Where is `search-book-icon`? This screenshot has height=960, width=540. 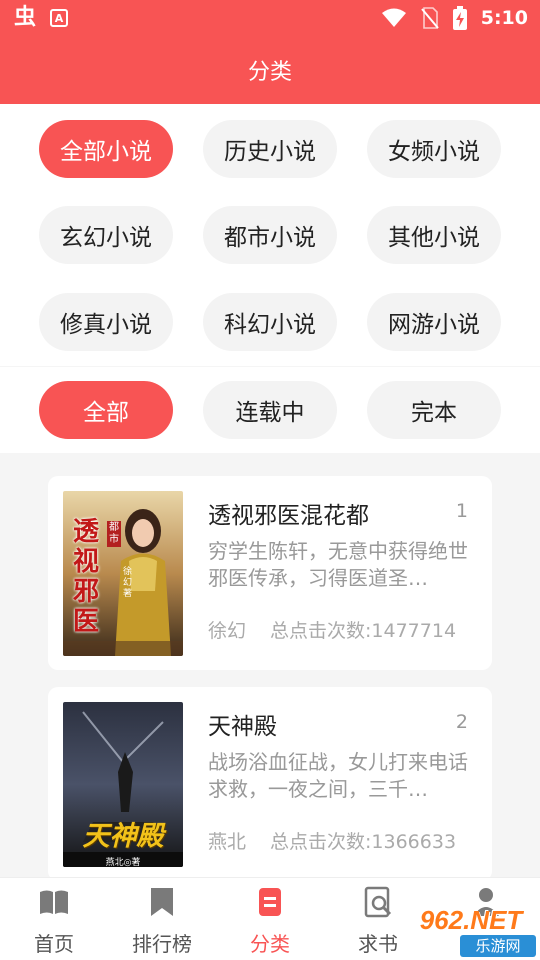
search-book-icon is located at coordinates (378, 902).